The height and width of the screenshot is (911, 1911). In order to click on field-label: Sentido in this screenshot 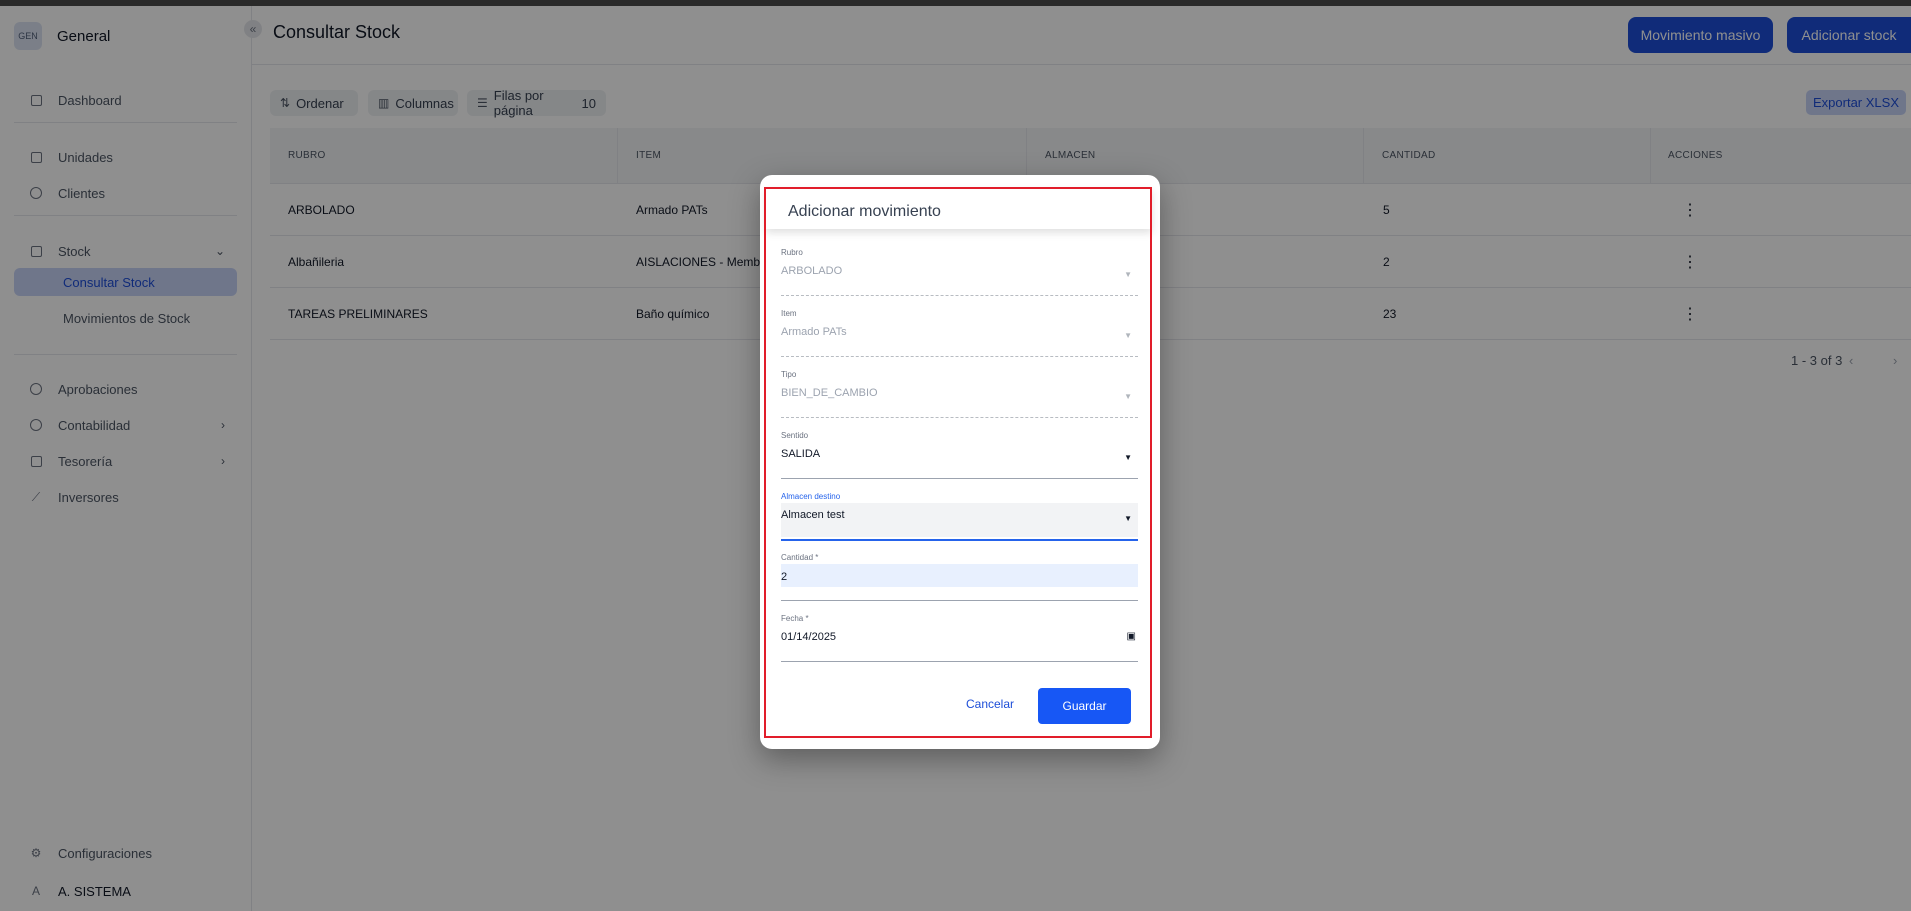, I will do `click(795, 435)`.